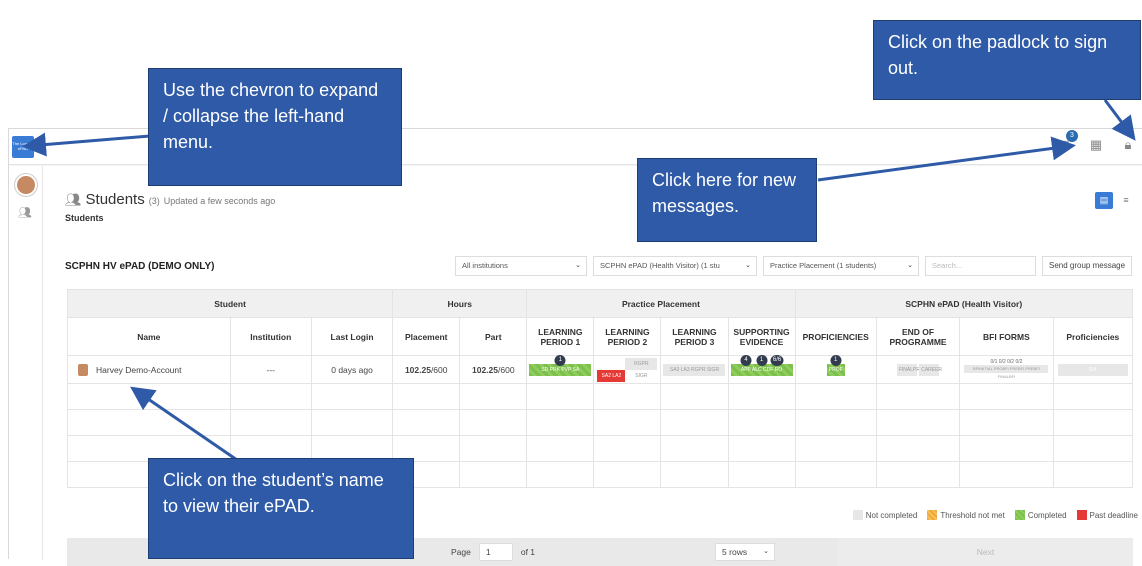  What do you see at coordinates (1007, 60) in the screenshot?
I see `callout-padlock: Click on the padlock to sign out.` at bounding box center [1007, 60].